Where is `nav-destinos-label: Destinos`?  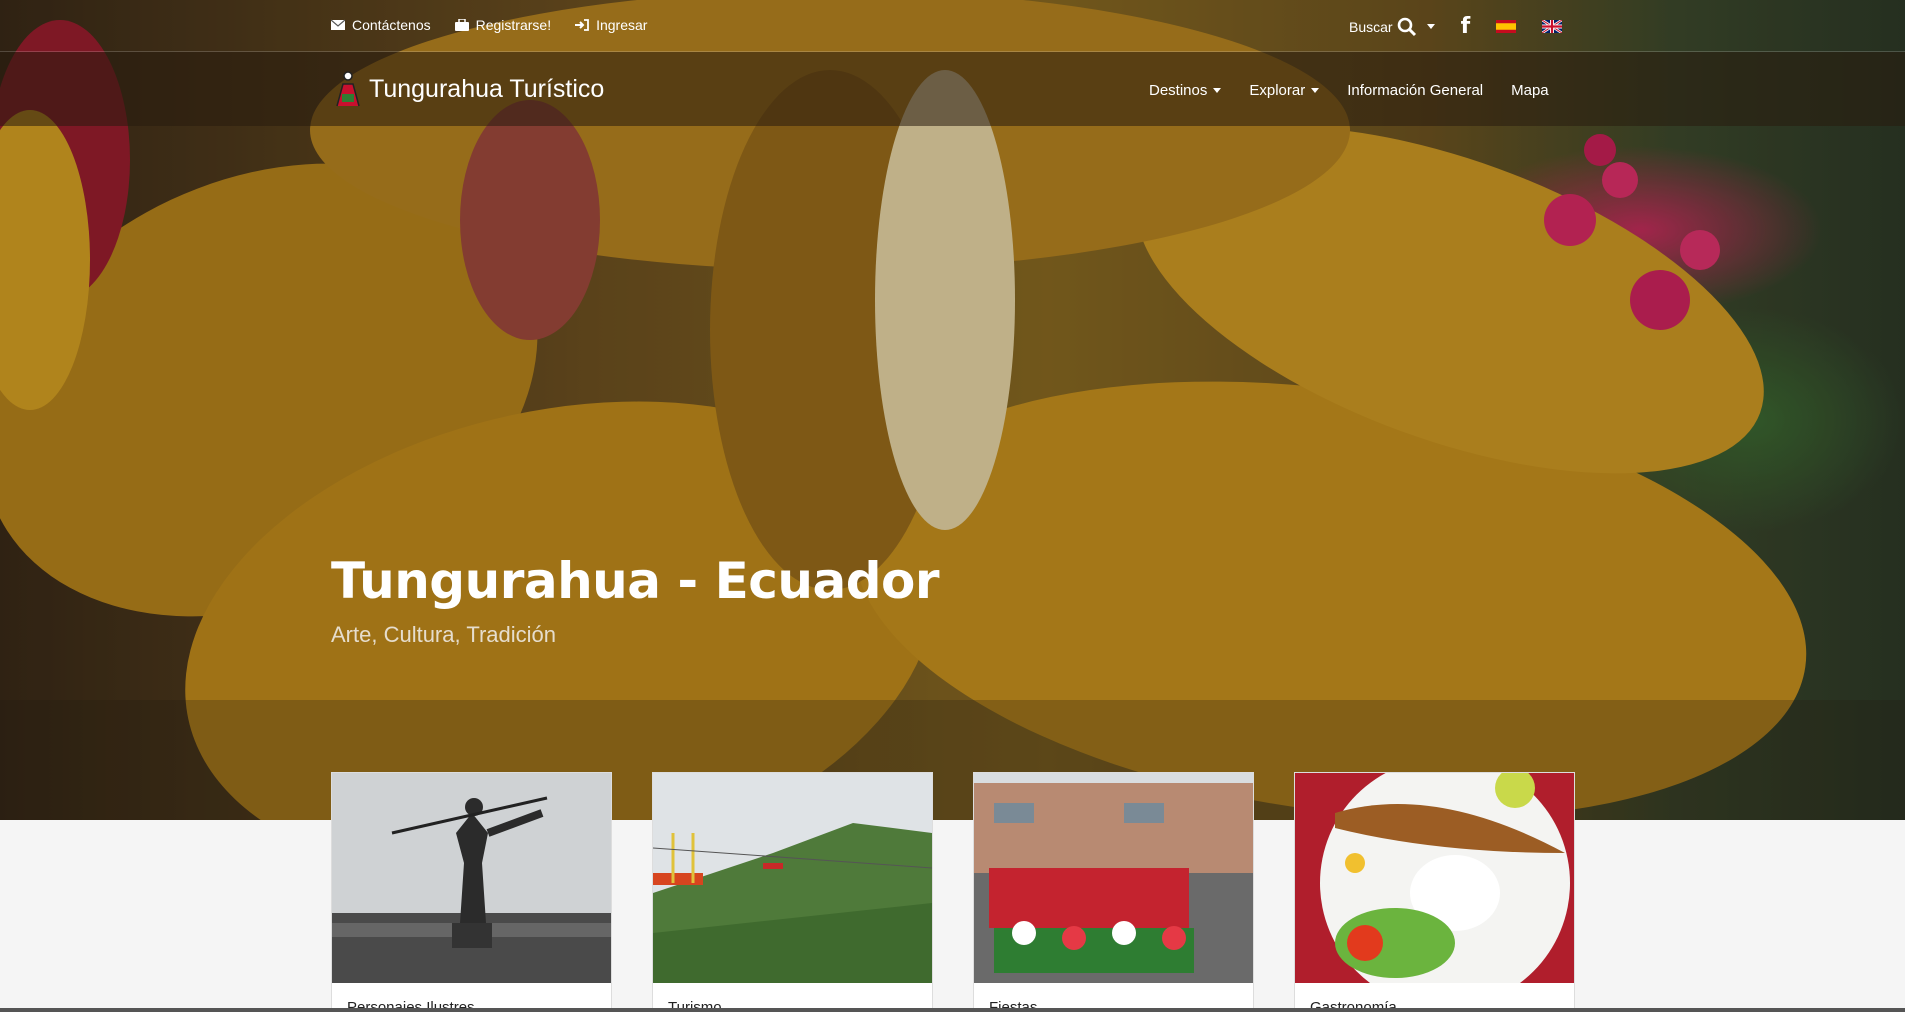
nav-destinos-label: Destinos is located at coordinates (1178, 90).